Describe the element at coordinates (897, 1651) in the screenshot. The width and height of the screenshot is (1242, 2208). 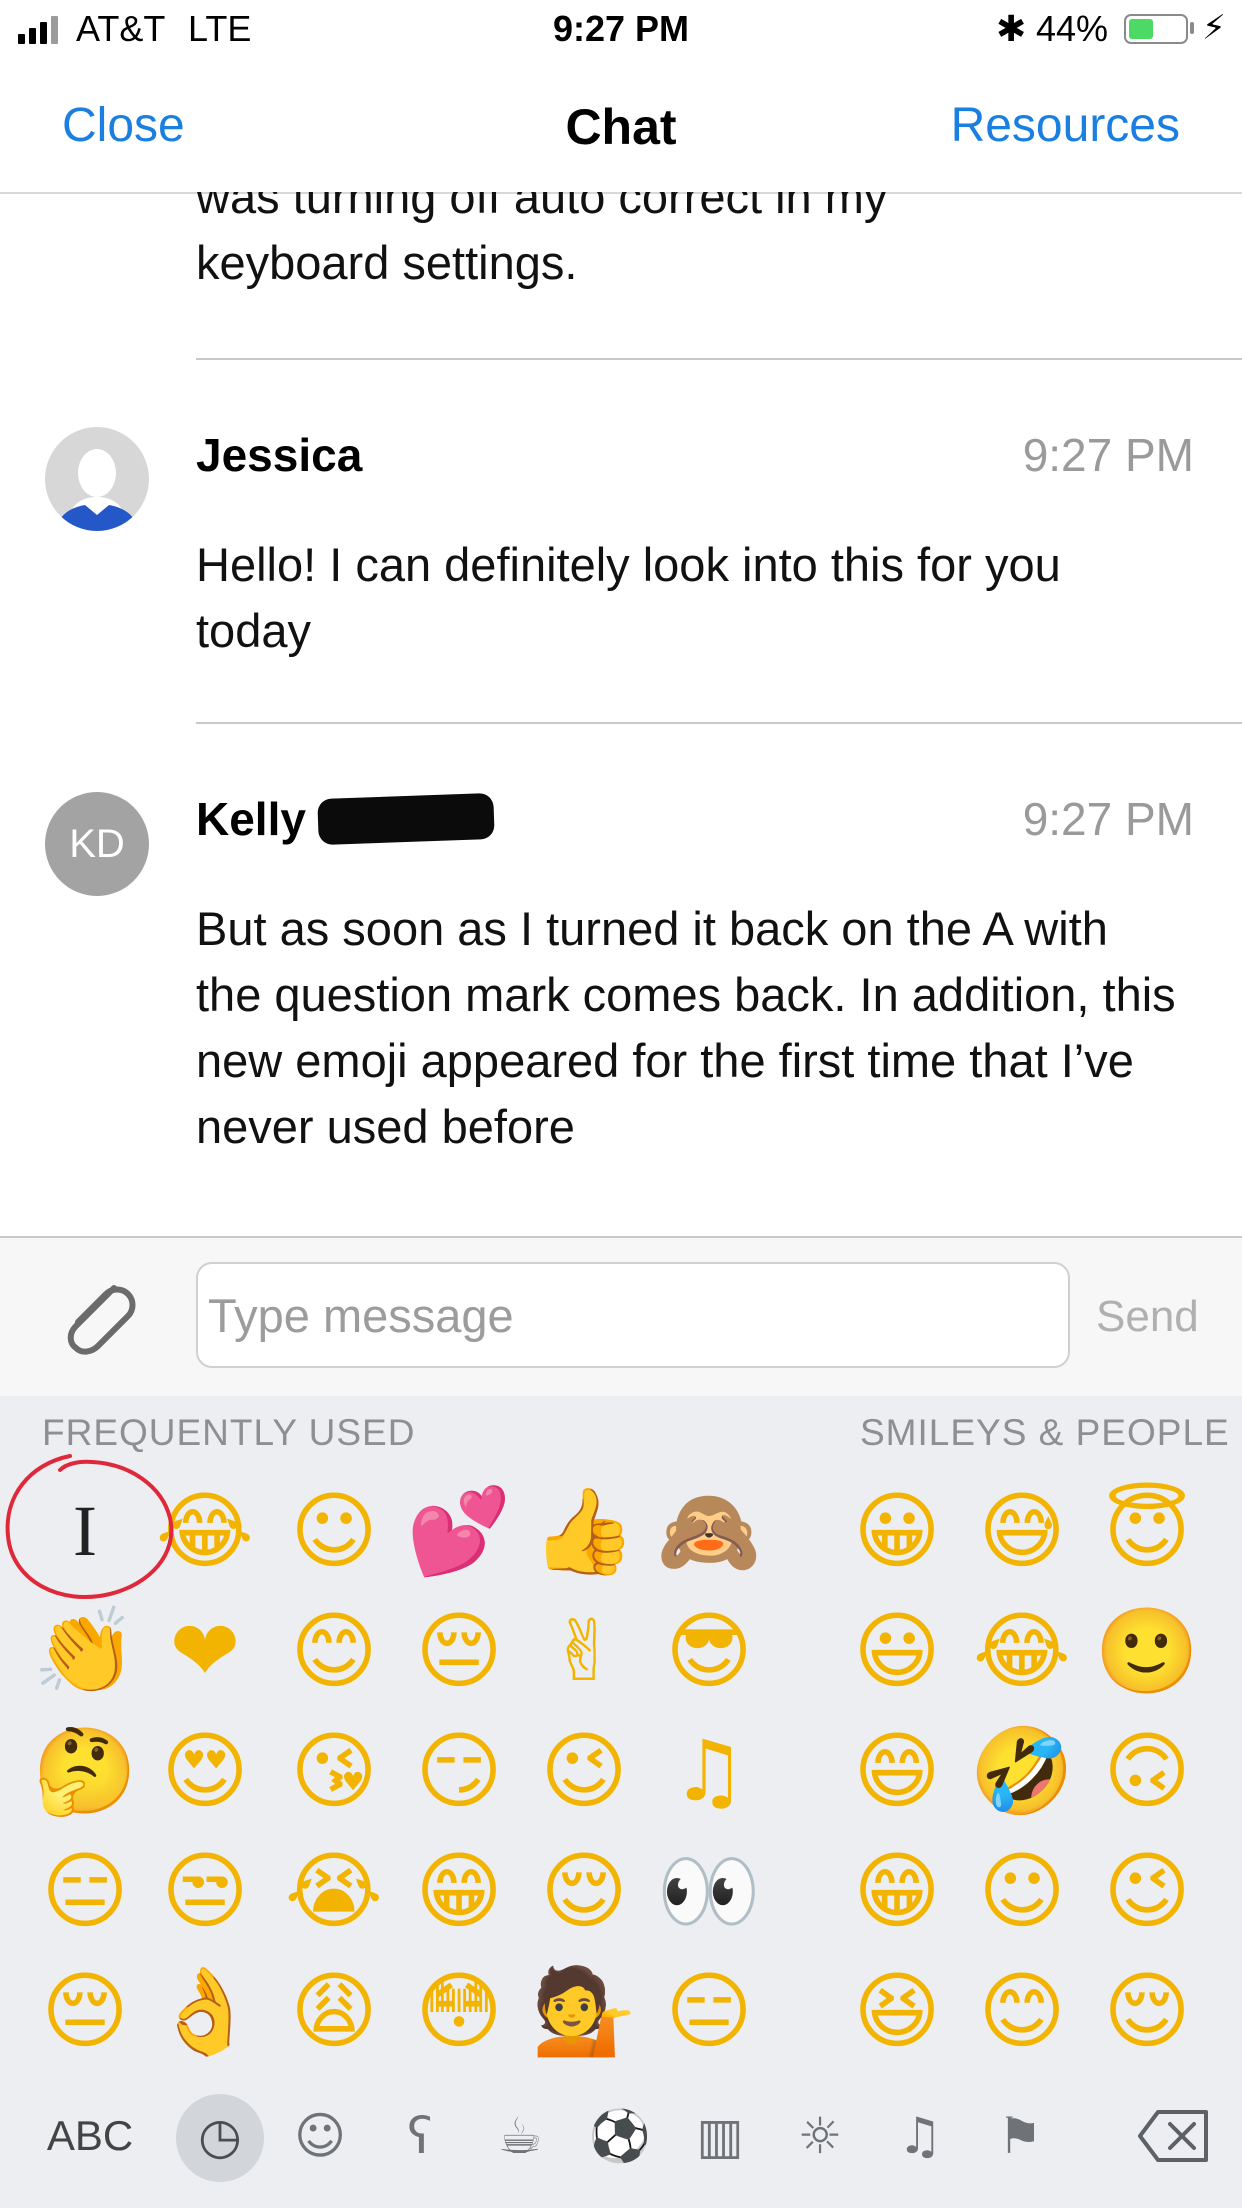
I see `emoji-key: 😃` at that location.